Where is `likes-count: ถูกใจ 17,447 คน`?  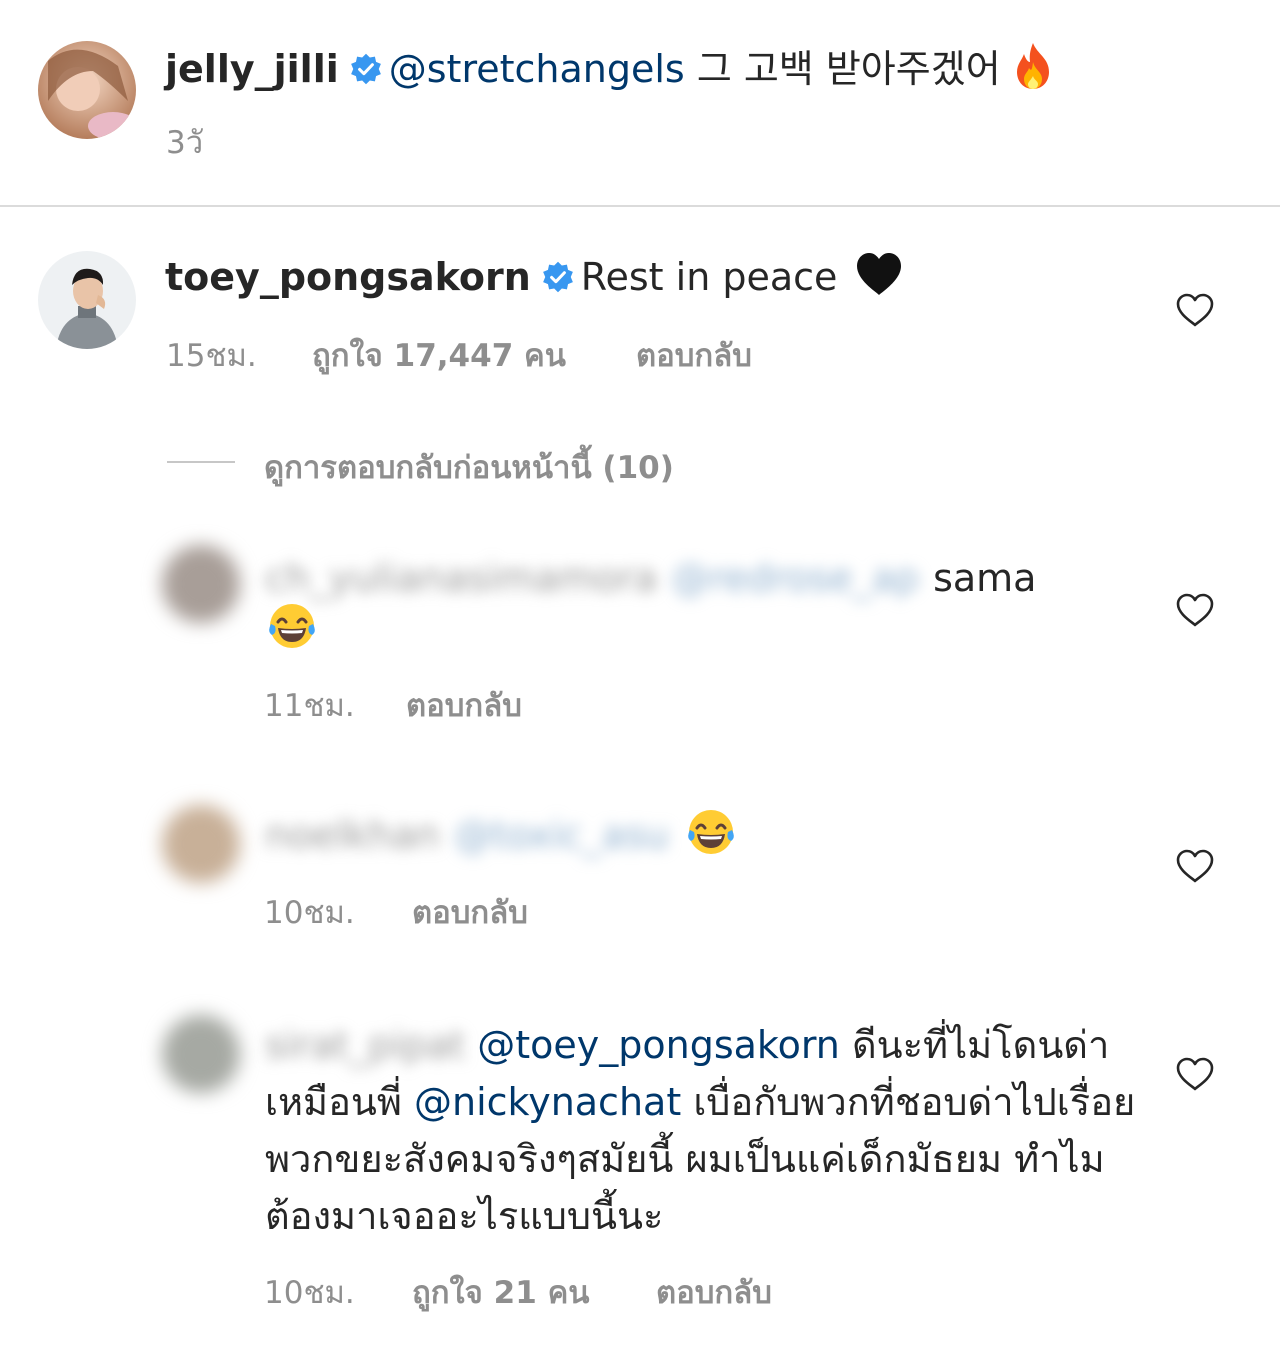
likes-count: ถูกใจ 17,447 คน is located at coordinates (439, 355).